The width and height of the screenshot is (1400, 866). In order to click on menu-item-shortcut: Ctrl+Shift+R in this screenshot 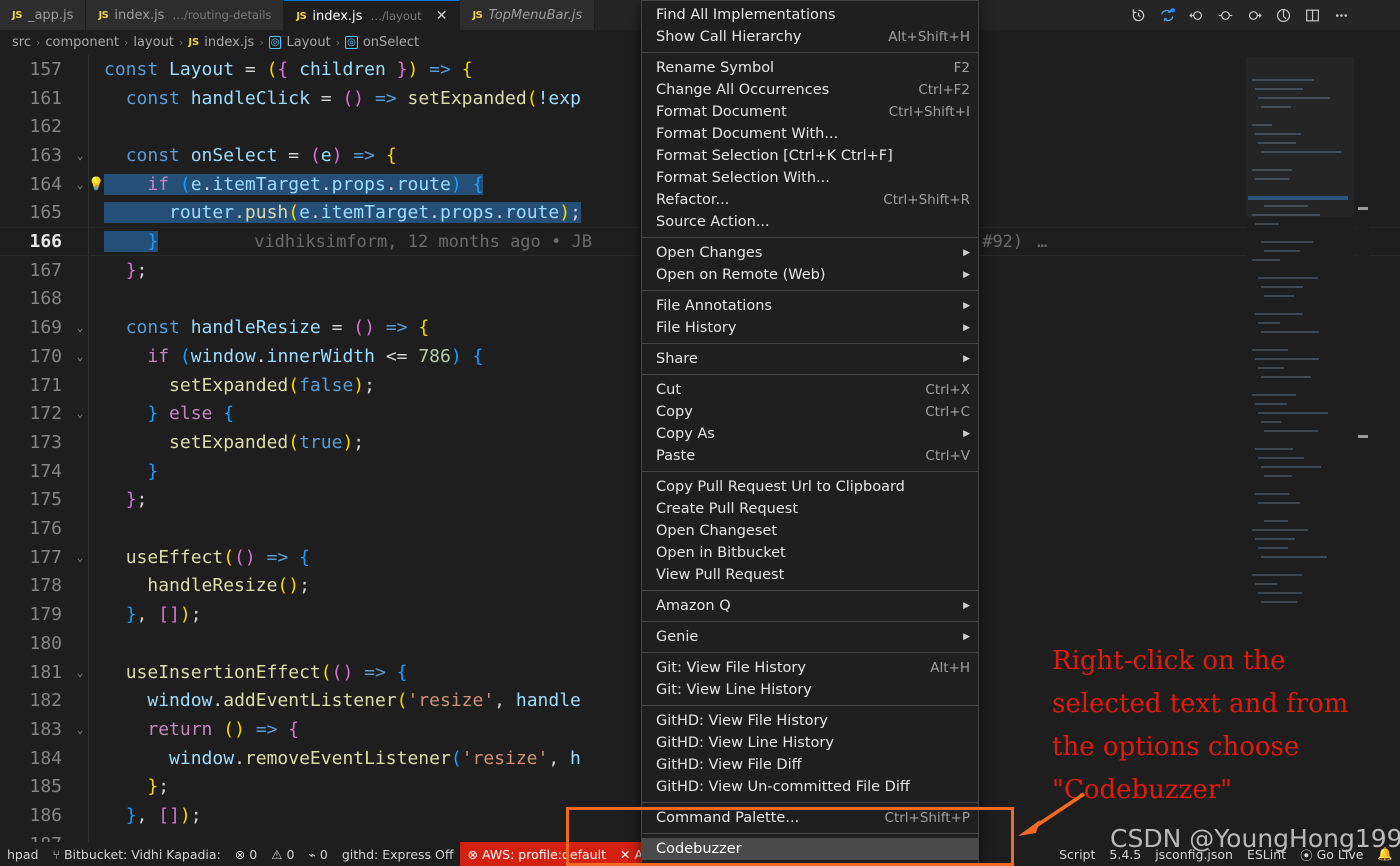, I will do `click(926, 200)`.